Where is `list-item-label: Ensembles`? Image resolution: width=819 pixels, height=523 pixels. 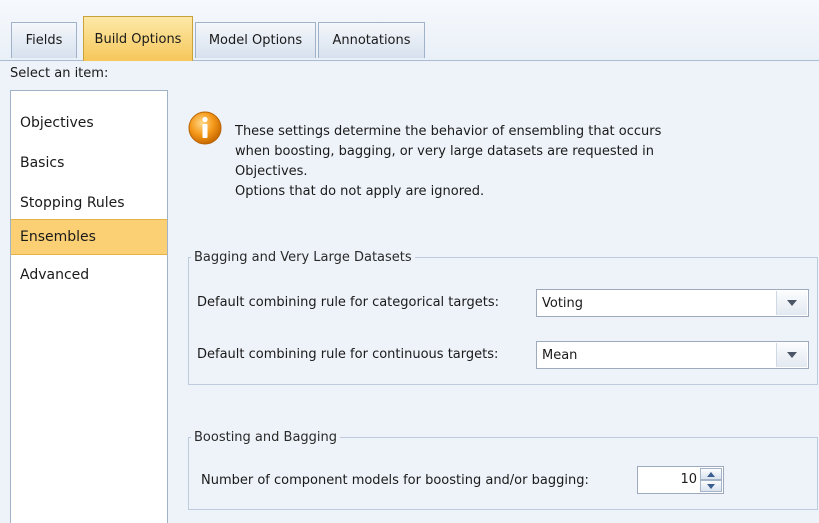
list-item-label: Ensembles is located at coordinates (58, 237).